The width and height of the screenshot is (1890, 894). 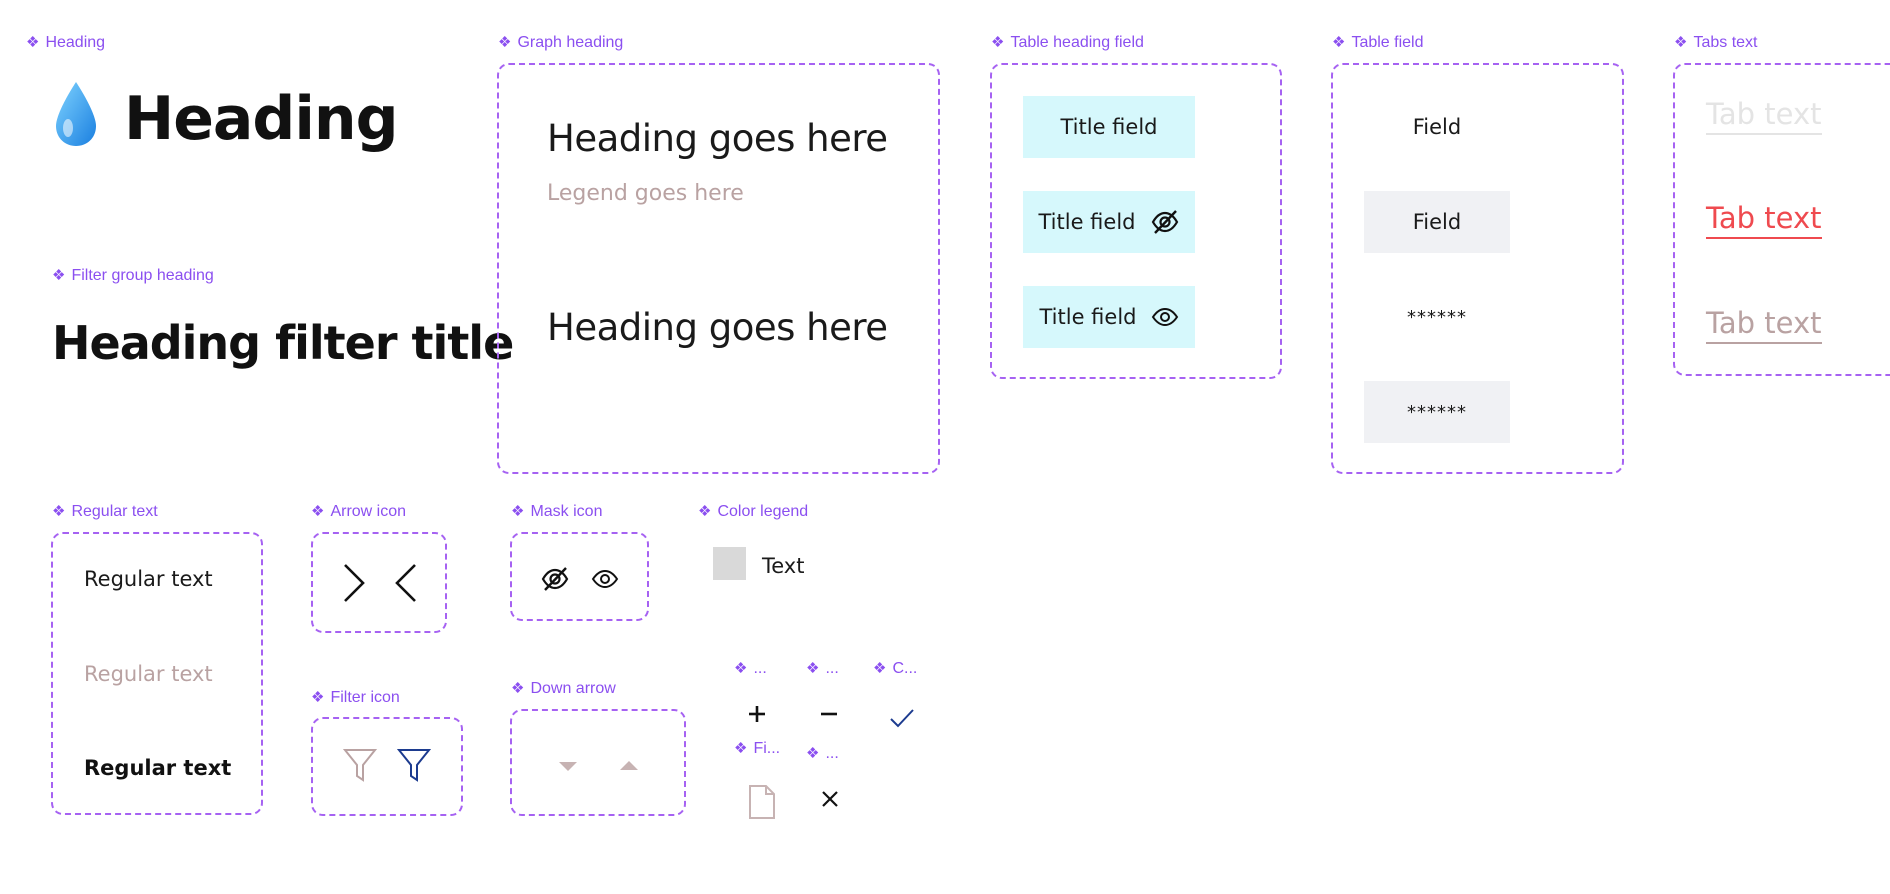 I want to click on table-heading-cell-masked: Title field, so click(x=1109, y=222).